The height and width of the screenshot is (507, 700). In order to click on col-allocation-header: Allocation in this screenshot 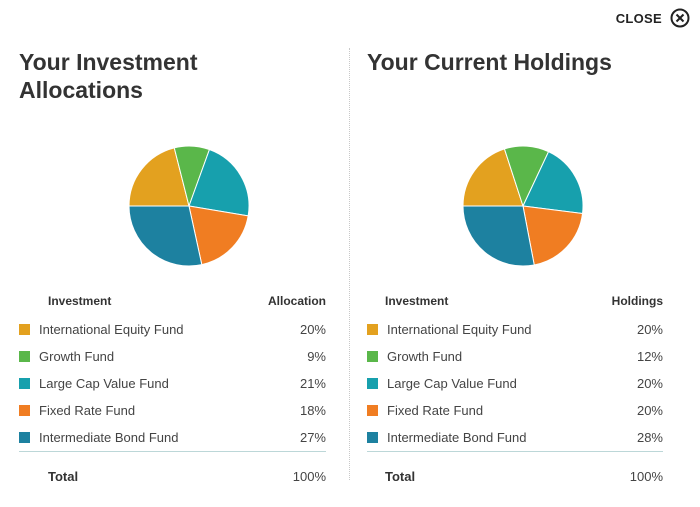, I will do `click(296, 301)`.